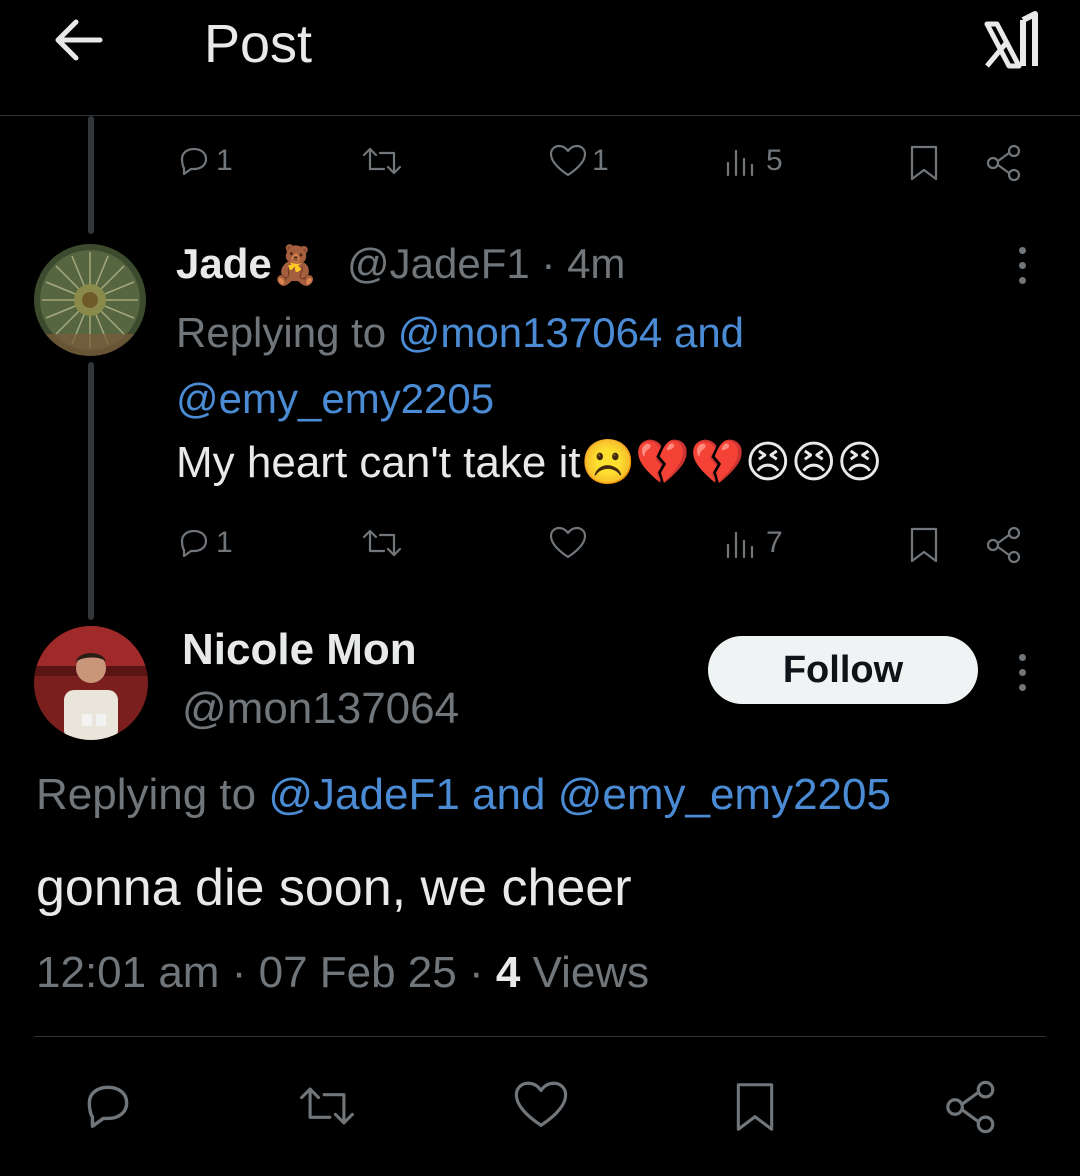 This screenshot has height=1176, width=1080. I want to click on post-time: 4m, so click(596, 263).